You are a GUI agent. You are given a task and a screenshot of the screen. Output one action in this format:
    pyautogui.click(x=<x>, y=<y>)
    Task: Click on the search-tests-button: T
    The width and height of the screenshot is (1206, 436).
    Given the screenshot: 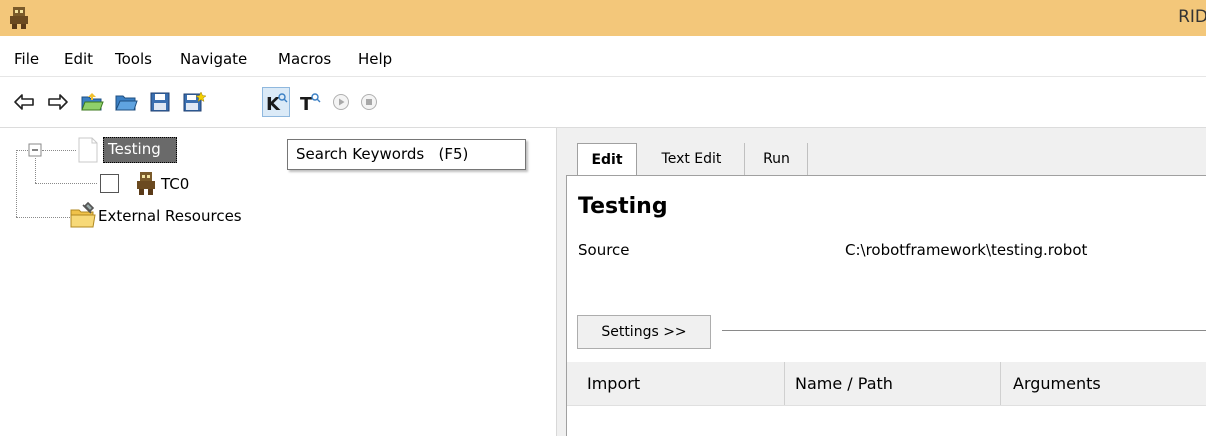 What is the action you would take?
    pyautogui.click(x=310, y=102)
    